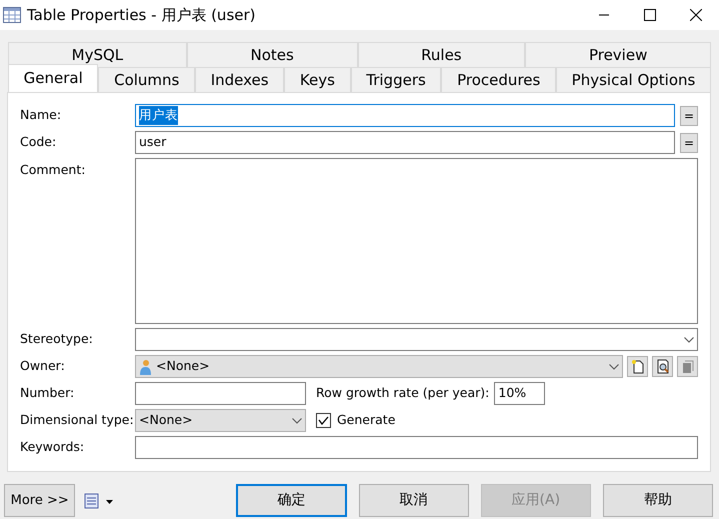  Describe the element at coordinates (317, 79) in the screenshot. I see `tab: Keys` at that location.